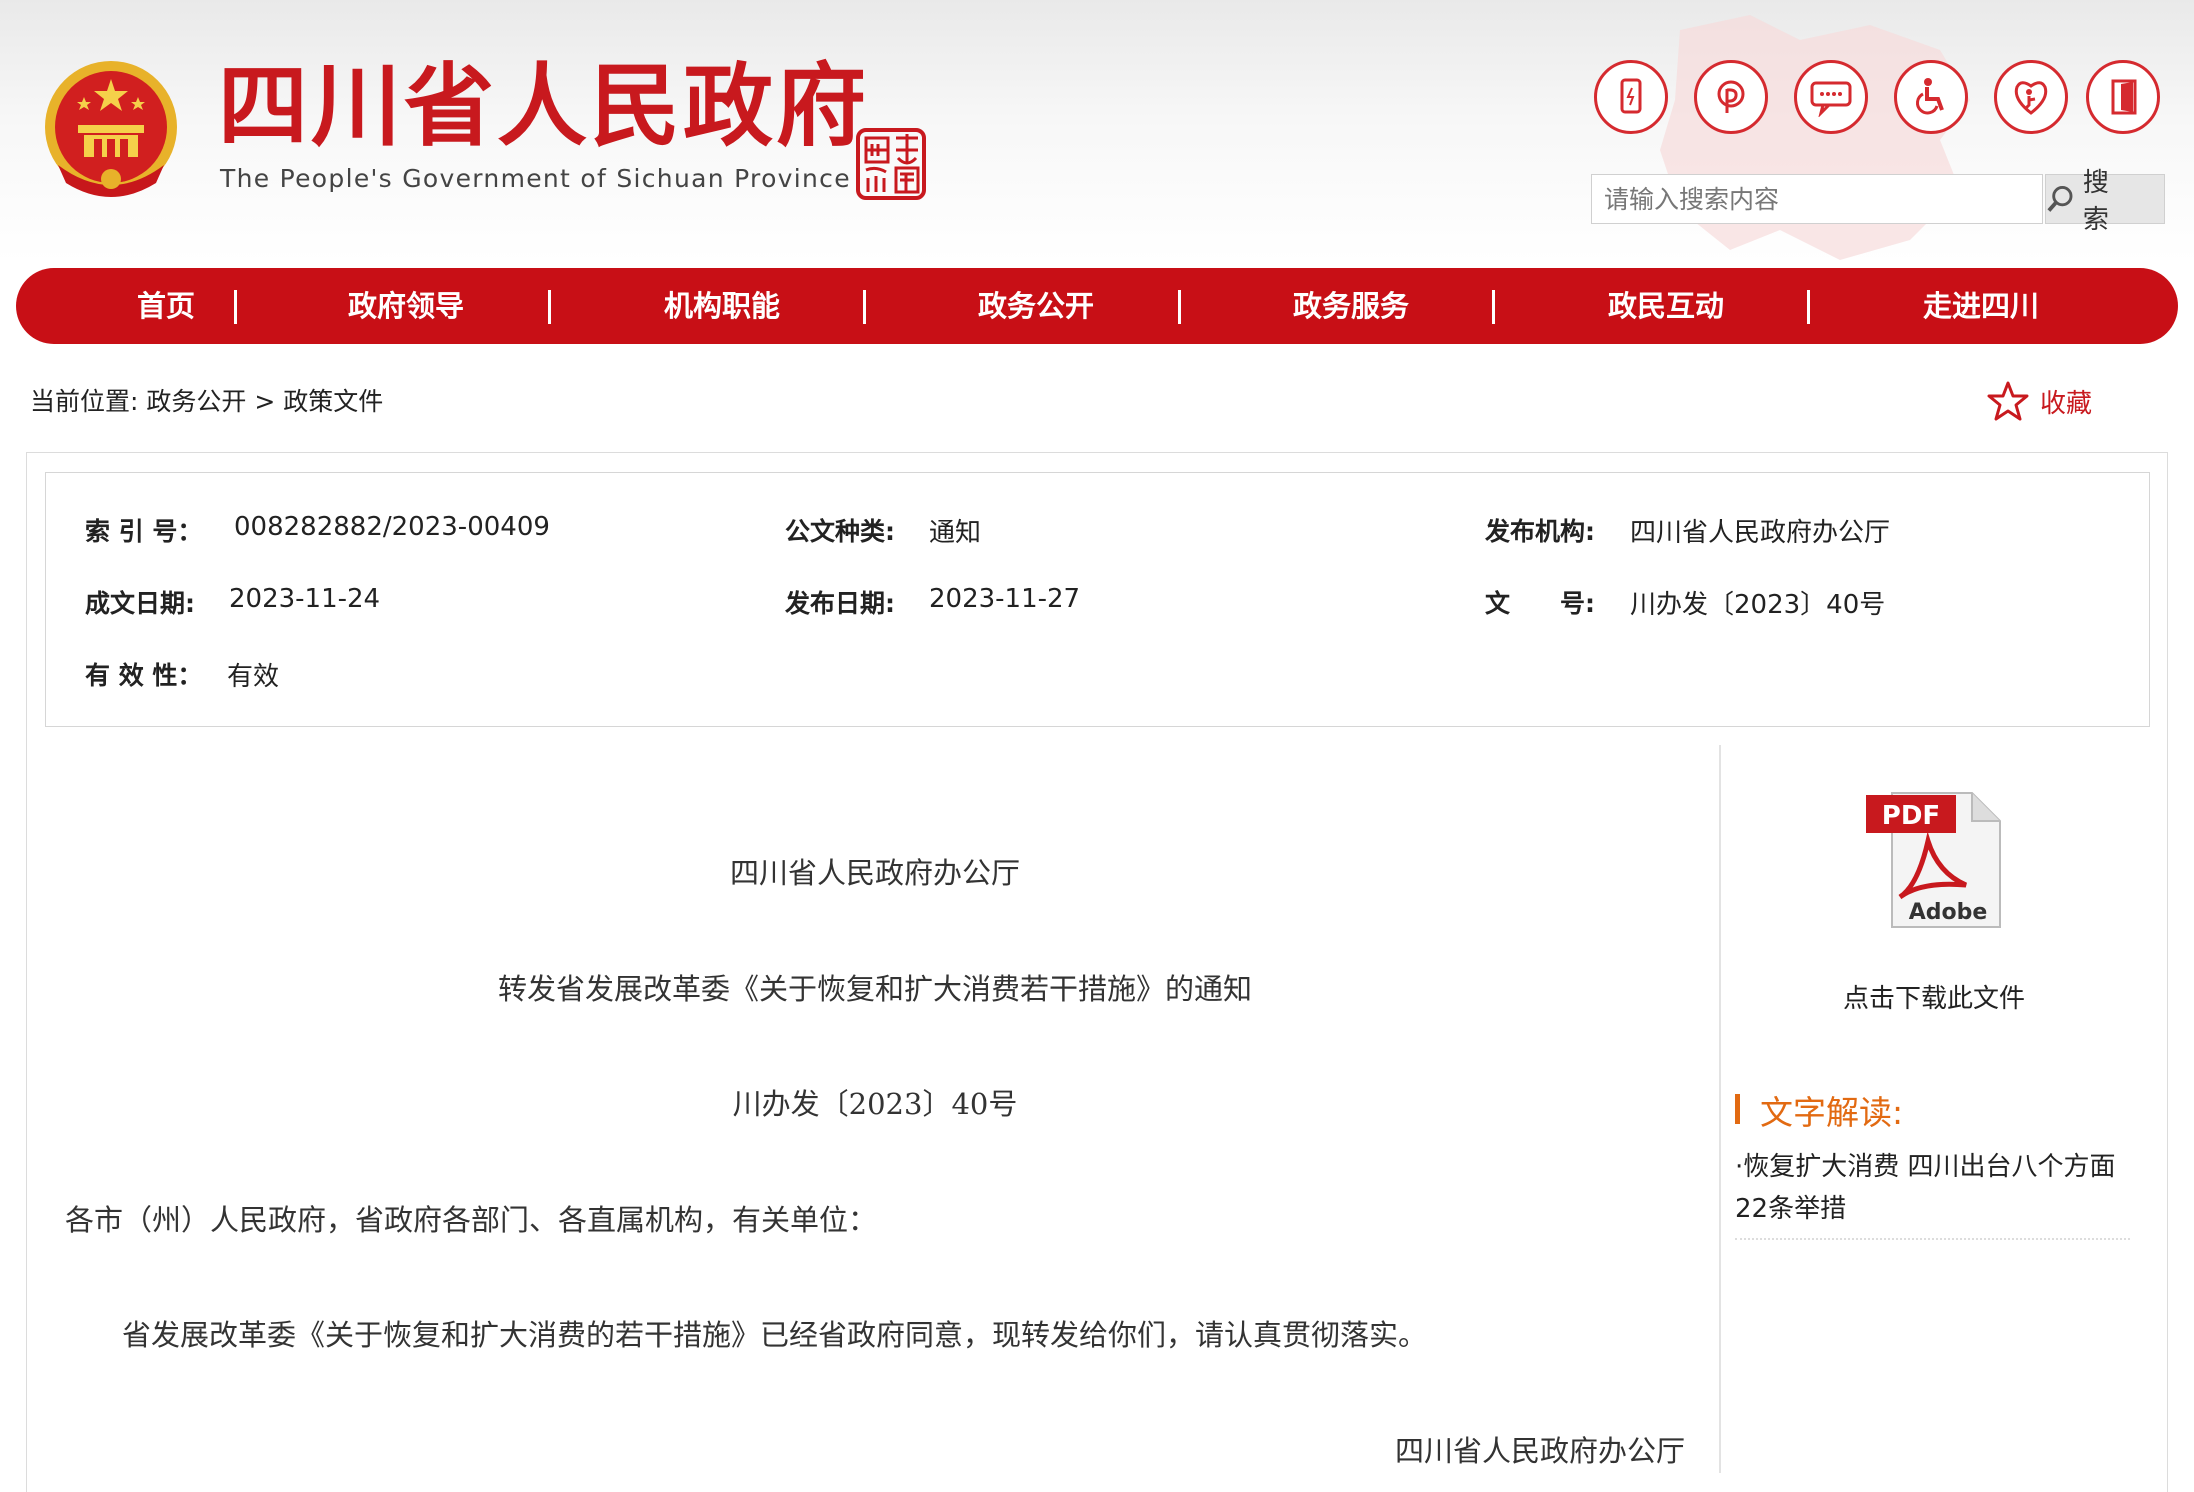  I want to click on main-nav: 首页 政府领导 机构职能 政务公开 政务服务 政民互动 走进四川, so click(1097, 306).